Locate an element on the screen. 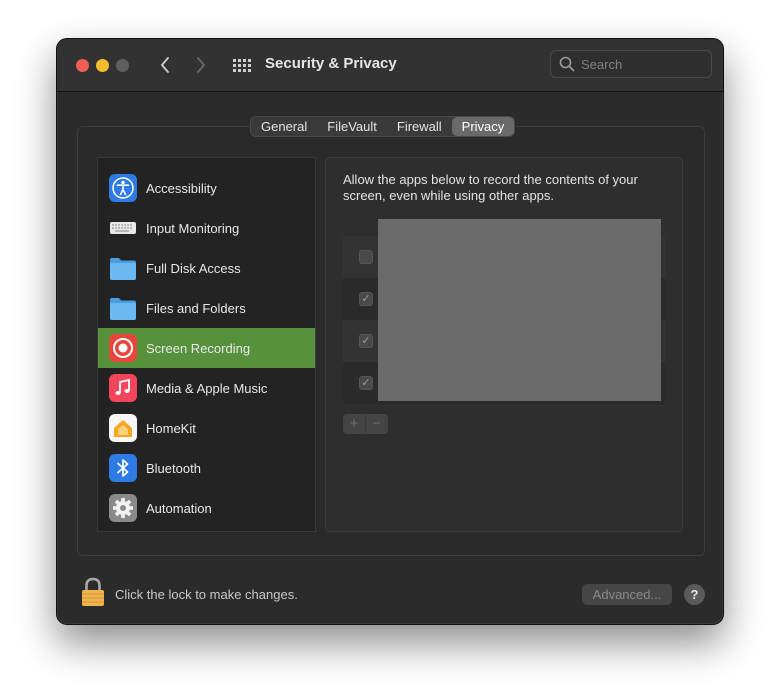 The height and width of the screenshot is (699, 780). sidebar-item-automation: Automation is located at coordinates (206, 508).